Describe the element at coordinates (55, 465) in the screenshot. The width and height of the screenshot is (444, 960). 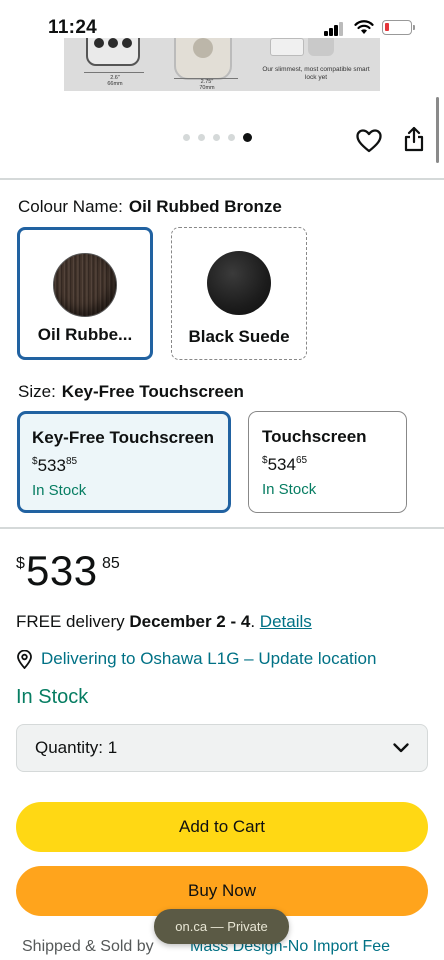
I see `size-option-price: $53385` at that location.